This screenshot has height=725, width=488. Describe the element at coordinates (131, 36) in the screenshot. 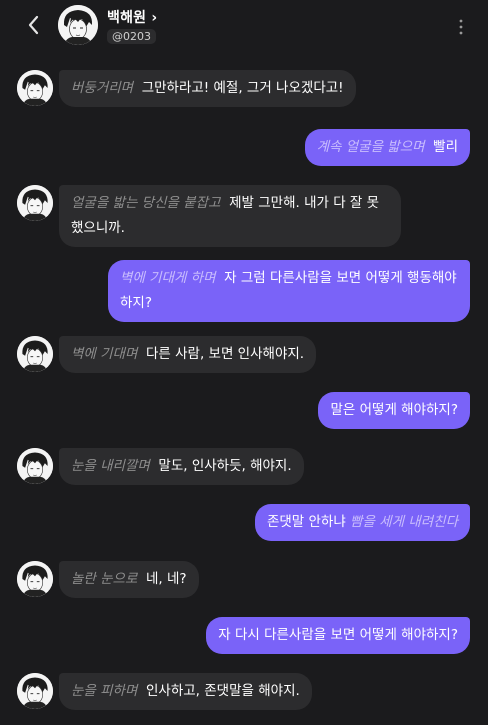

I see `header-handle: @0203` at that location.